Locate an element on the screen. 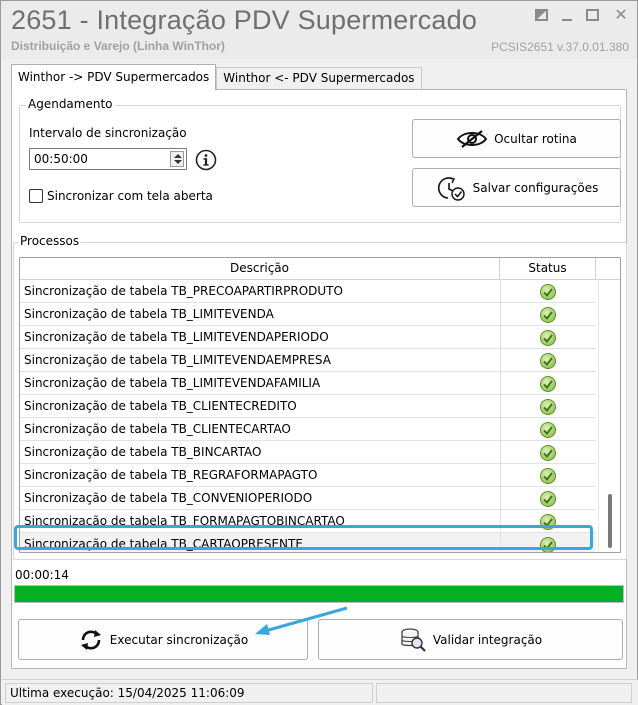 Image resolution: width=638 pixels, height=705 pixels. window-subtitle: Distribuição e Varejo (Linha WinThor) is located at coordinates (118, 46).